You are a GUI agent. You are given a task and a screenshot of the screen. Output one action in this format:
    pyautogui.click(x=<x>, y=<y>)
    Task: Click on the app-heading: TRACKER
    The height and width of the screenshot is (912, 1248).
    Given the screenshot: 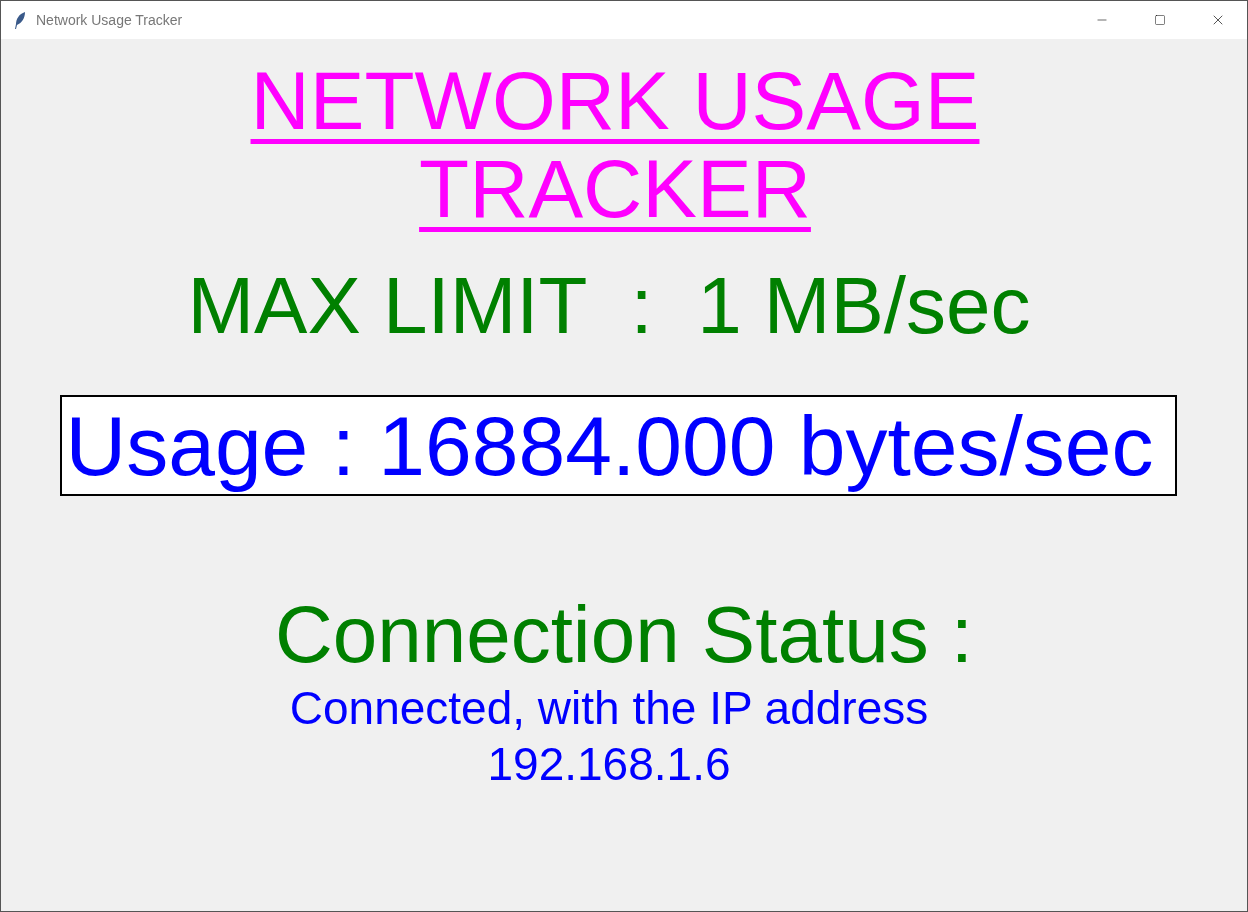 What is the action you would take?
    pyautogui.click(x=615, y=189)
    